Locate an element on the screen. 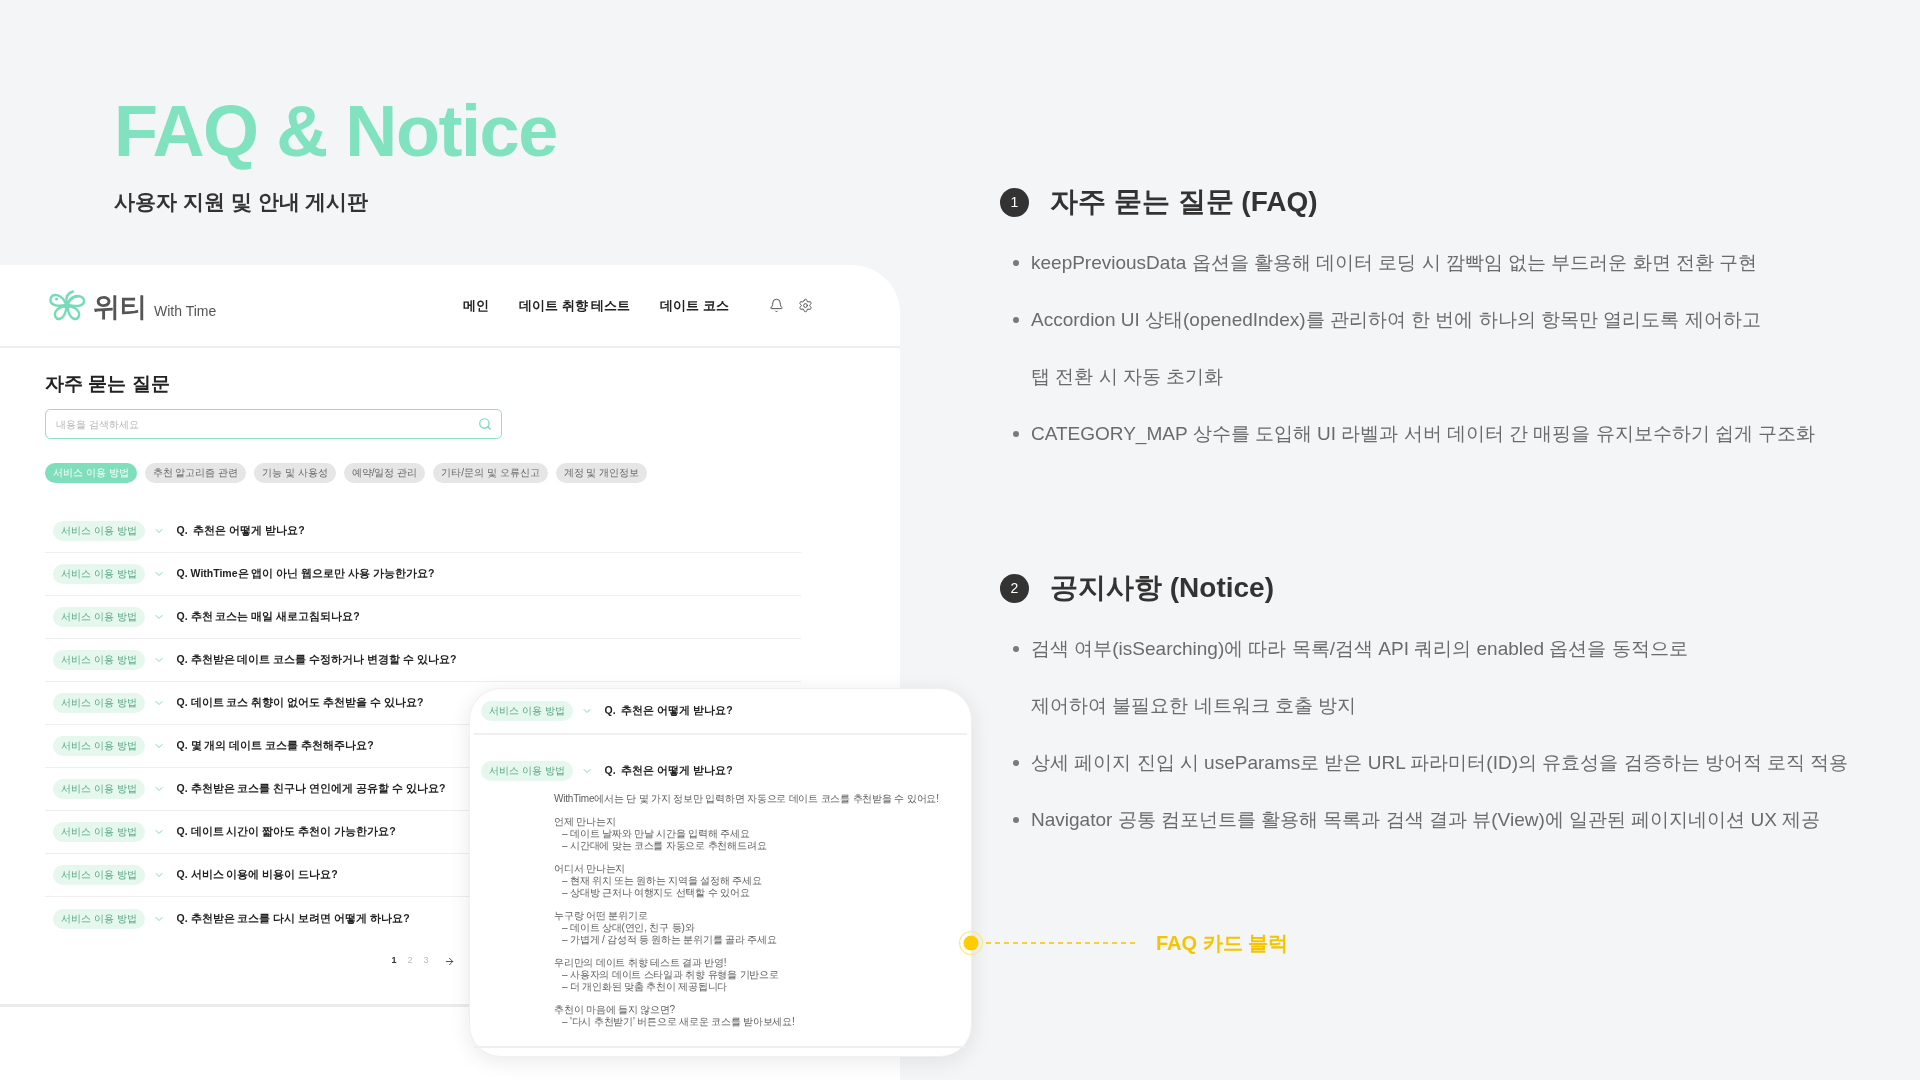  question-text: Q. 몇 개의 데이트 코스를 추천해주나요? is located at coordinates (275, 746).